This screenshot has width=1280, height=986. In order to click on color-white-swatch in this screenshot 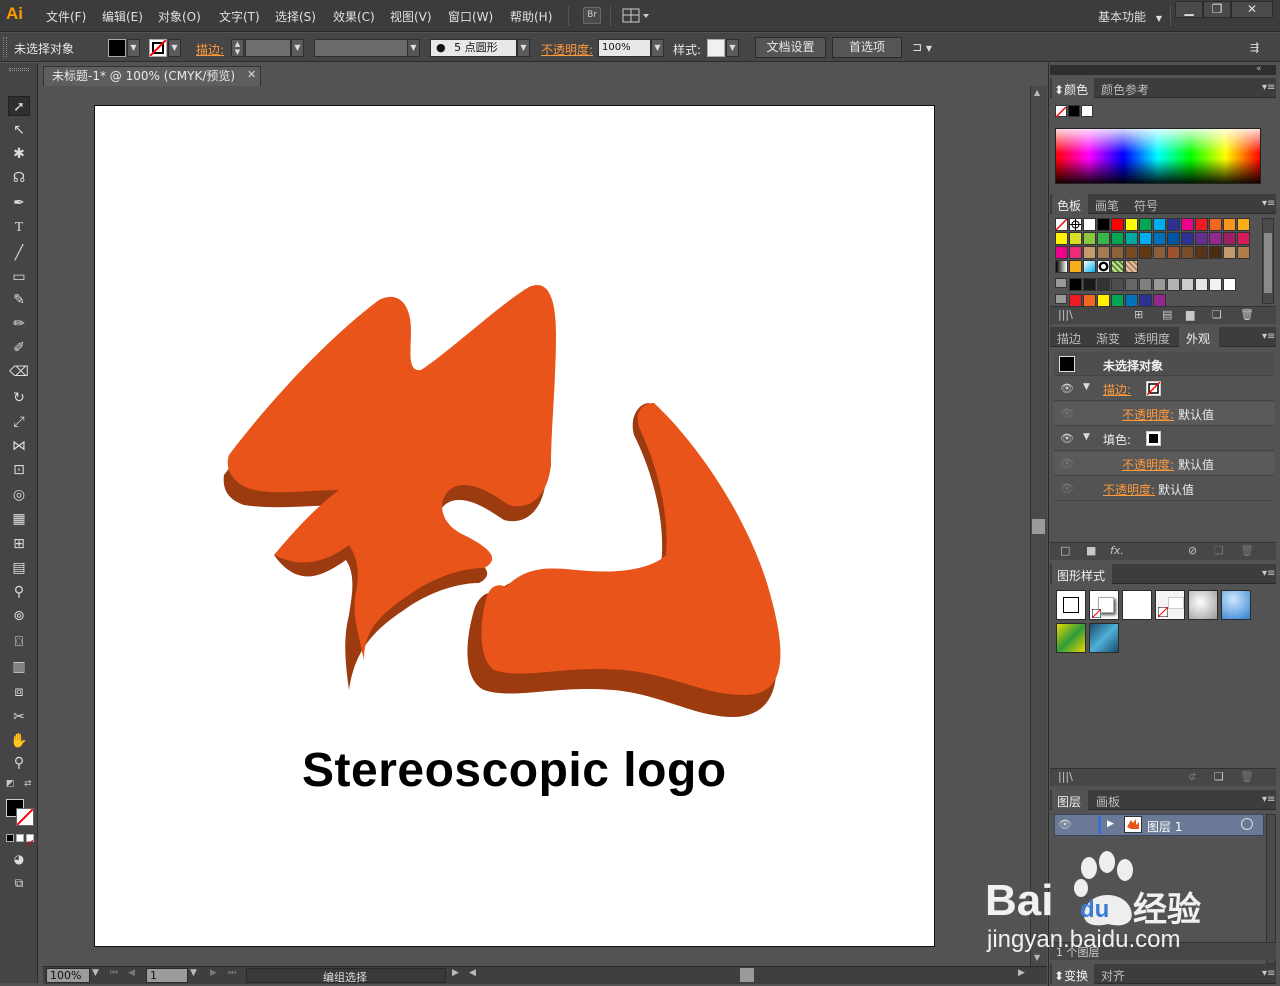, I will do `click(1087, 111)`.